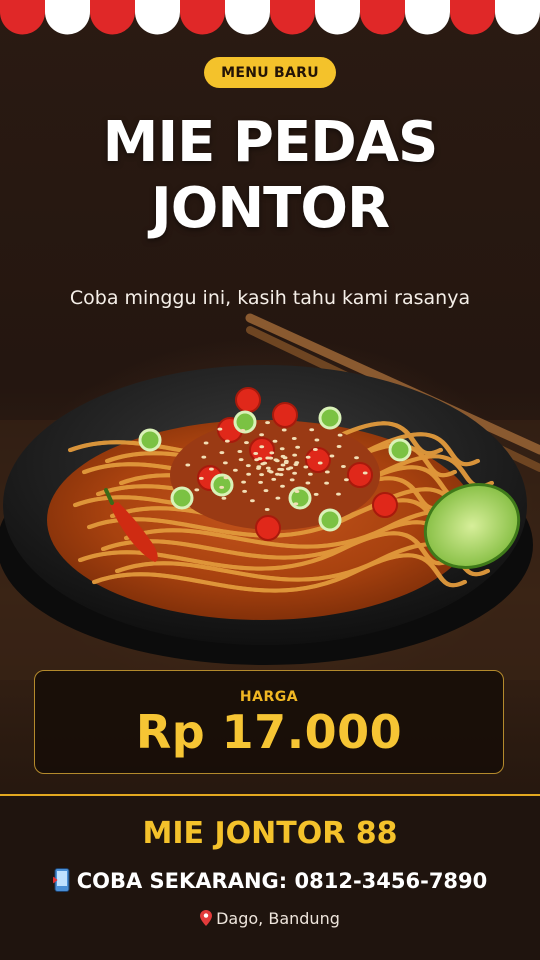  What do you see at coordinates (270, 17) in the screenshot?
I see `awning-scallop-border` at bounding box center [270, 17].